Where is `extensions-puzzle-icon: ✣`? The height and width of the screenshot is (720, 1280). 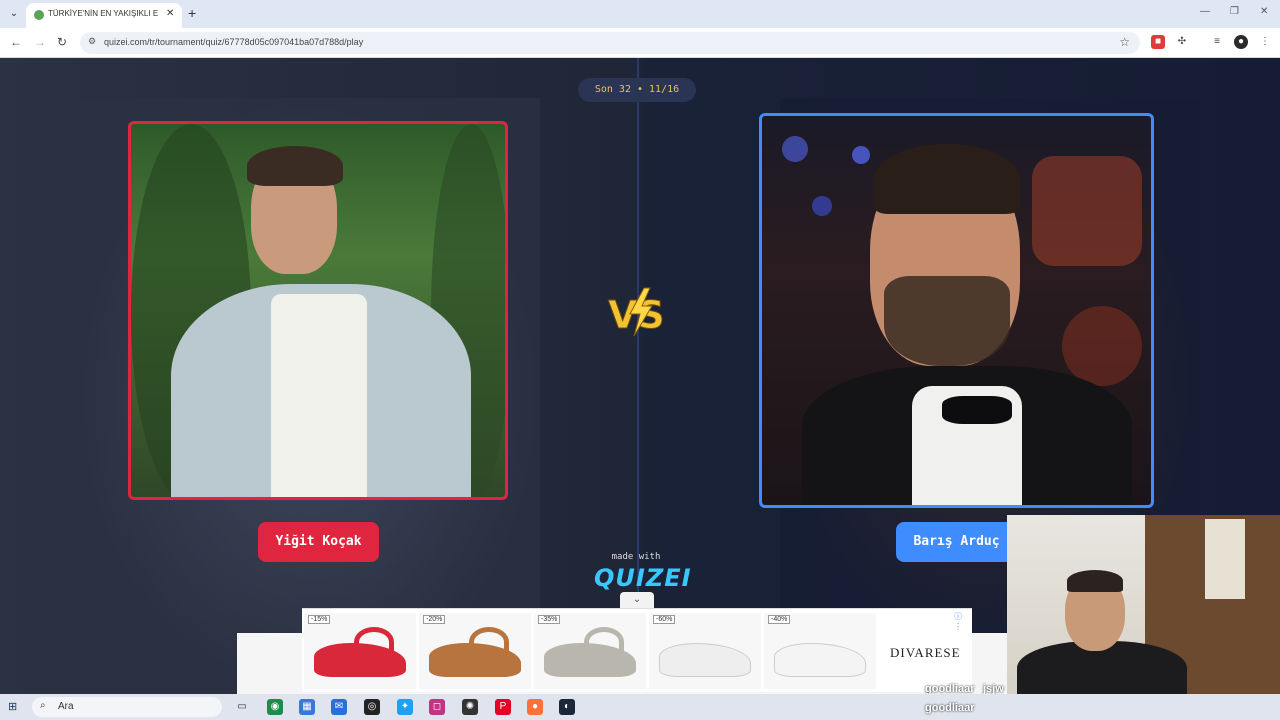
extensions-puzzle-icon: ✣ is located at coordinates (1182, 42).